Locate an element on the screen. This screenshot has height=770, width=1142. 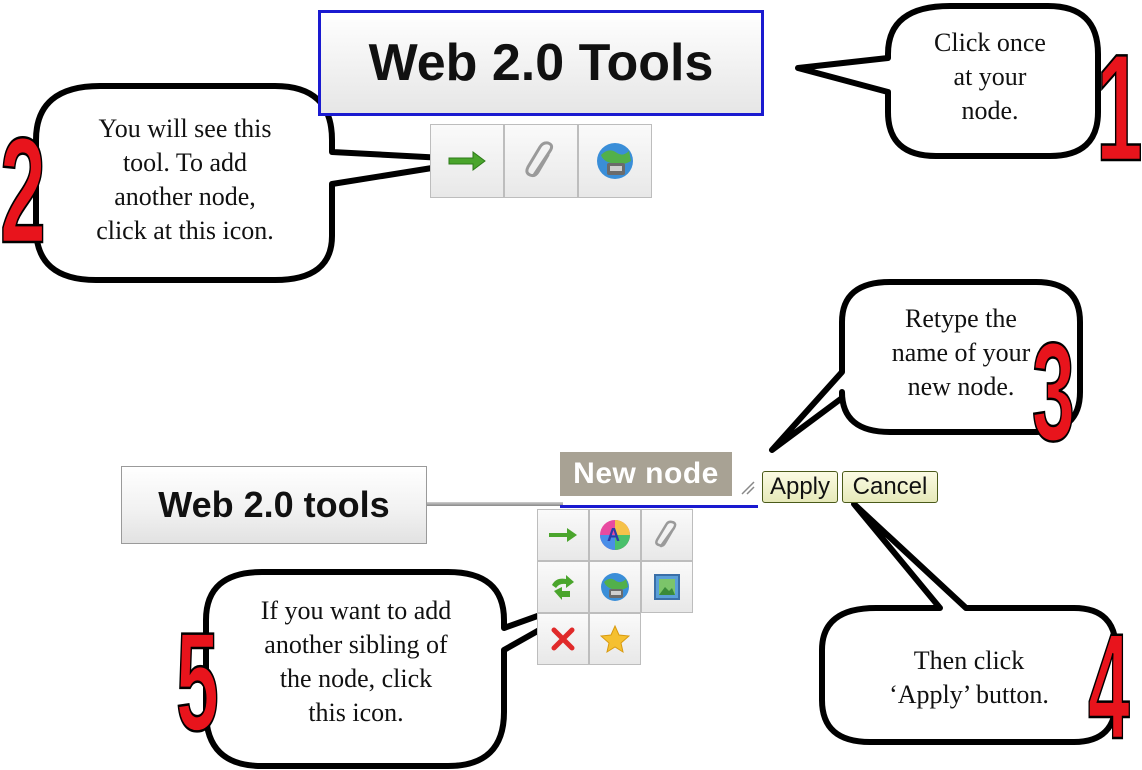
callout-1-line: node. is located at coordinates (990, 110).